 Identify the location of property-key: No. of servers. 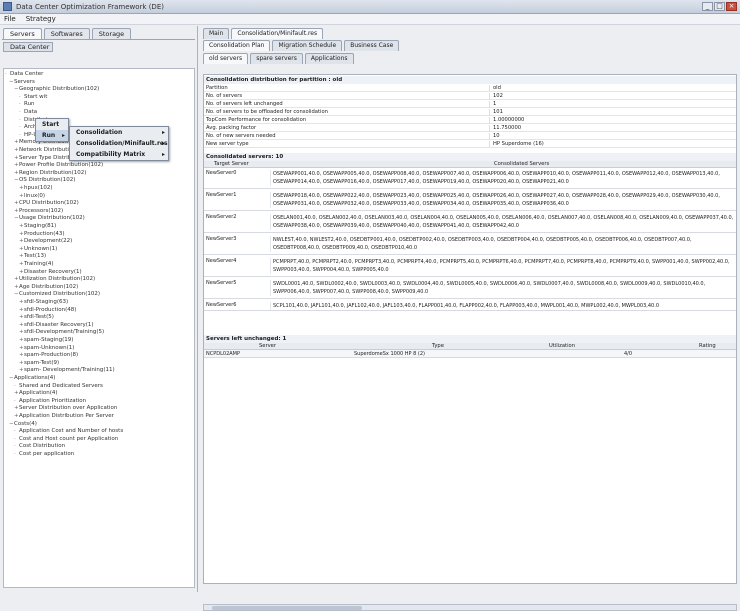
(224, 96).